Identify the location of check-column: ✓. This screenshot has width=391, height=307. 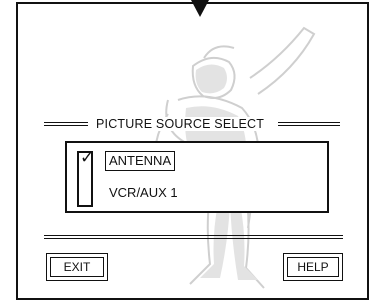
(86, 177).